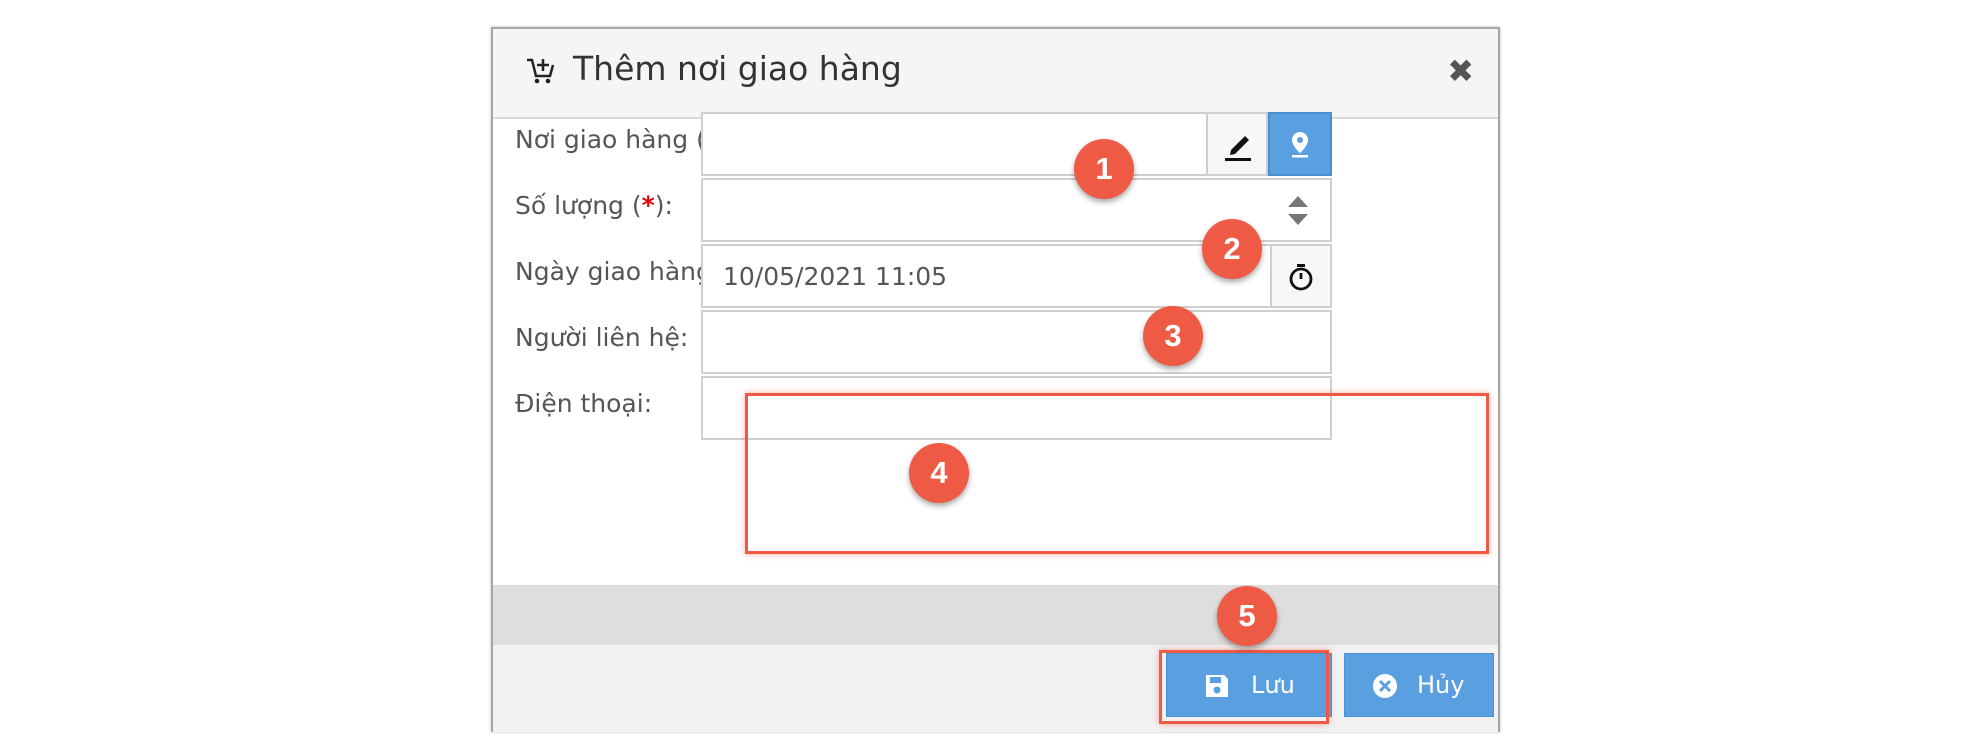  Describe the element at coordinates (594, 205) in the screenshot. I see `quantity-label: Số lượng (*):` at that location.